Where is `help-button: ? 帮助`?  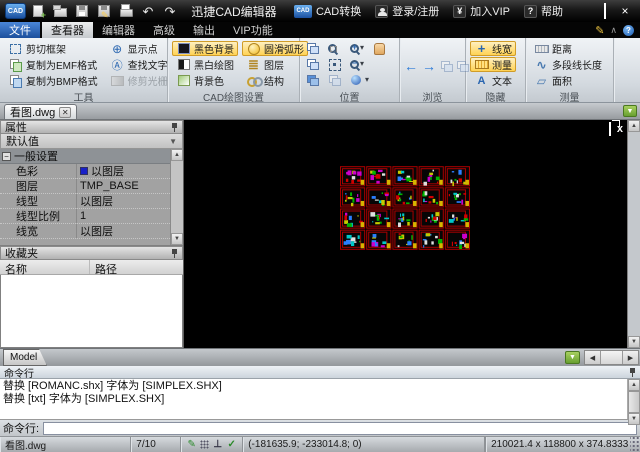
help-button: ? 帮助 is located at coordinates (543, 11).